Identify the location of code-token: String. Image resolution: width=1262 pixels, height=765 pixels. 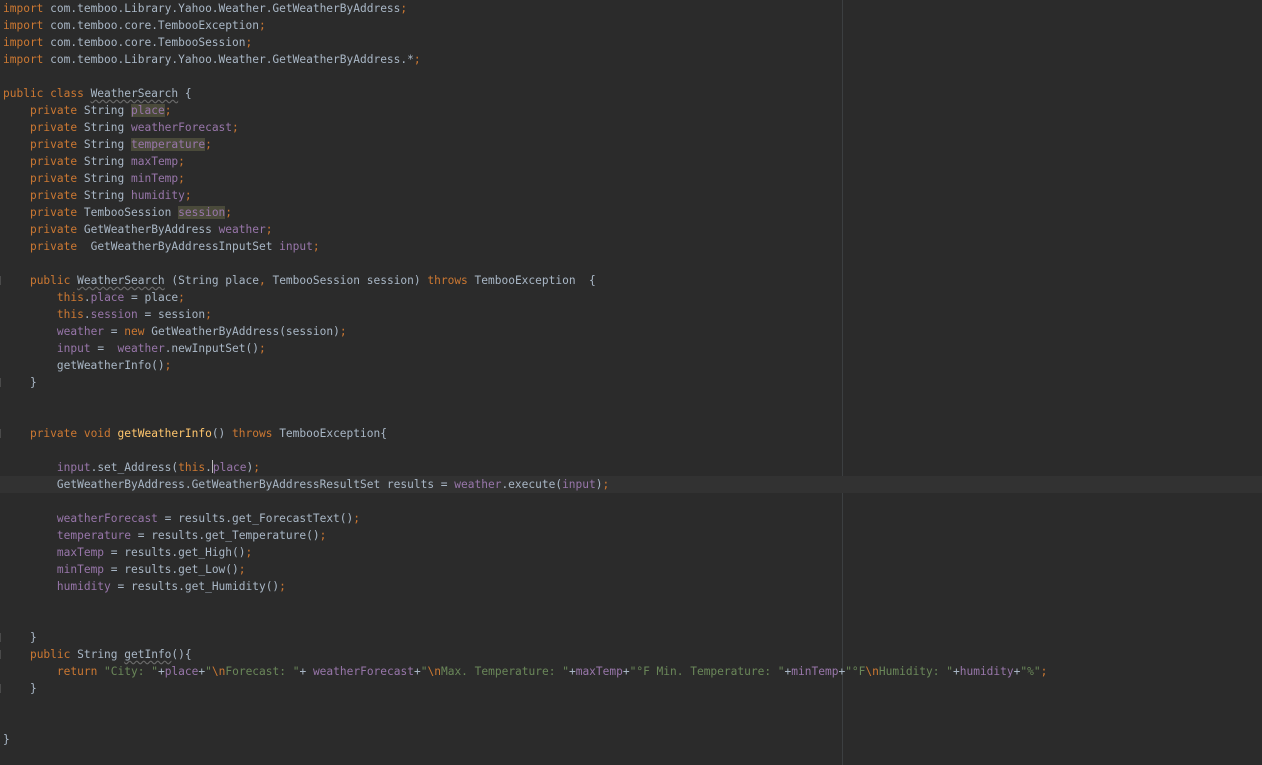
(101, 654).